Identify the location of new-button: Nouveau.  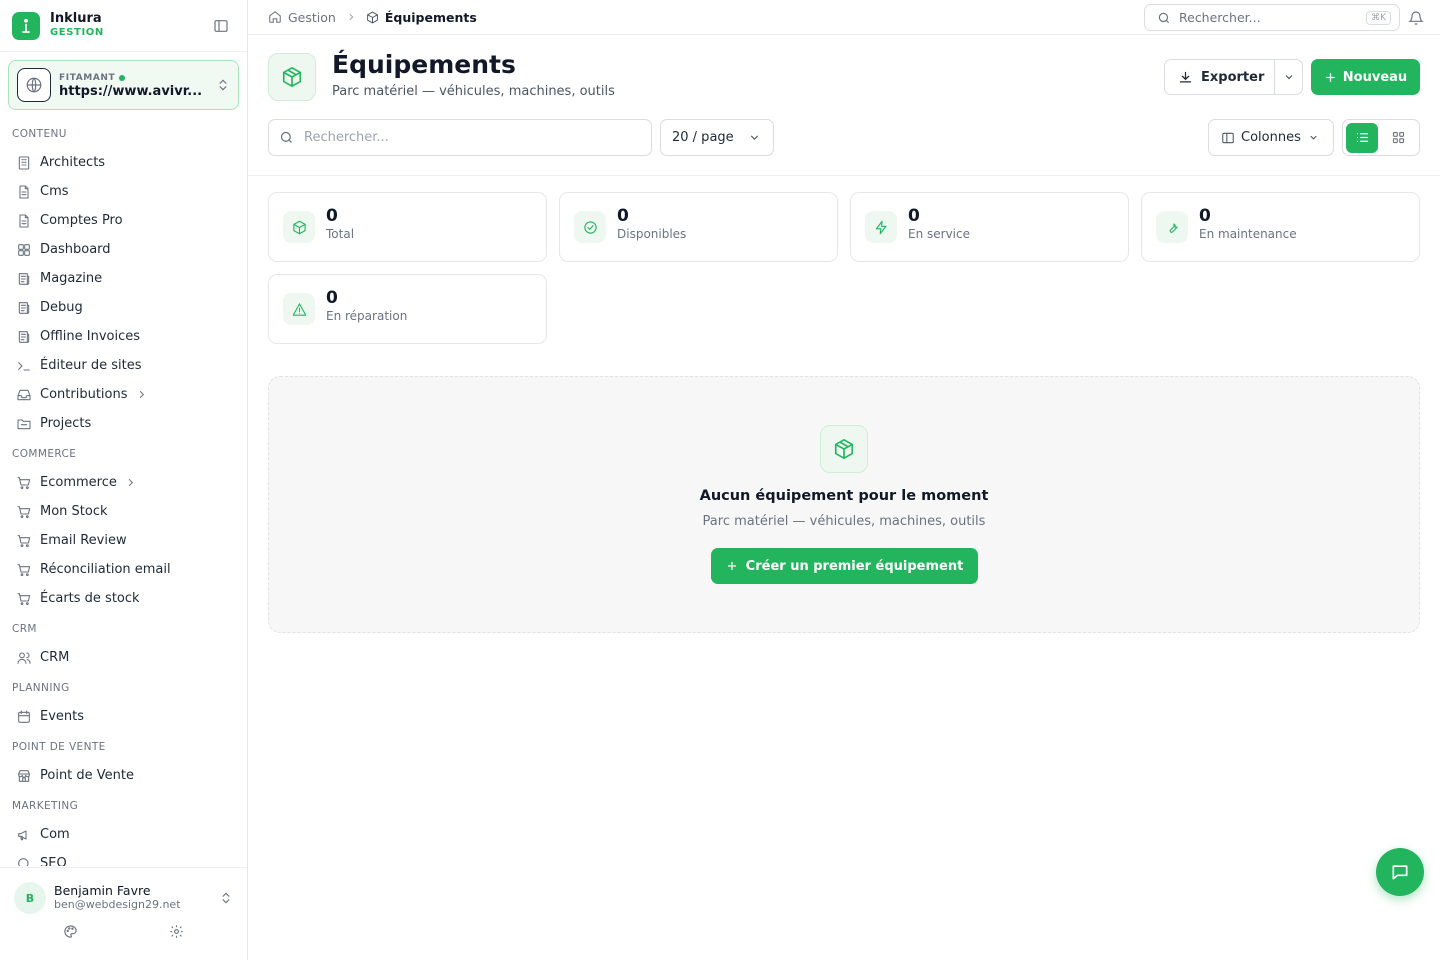
(1365, 77).